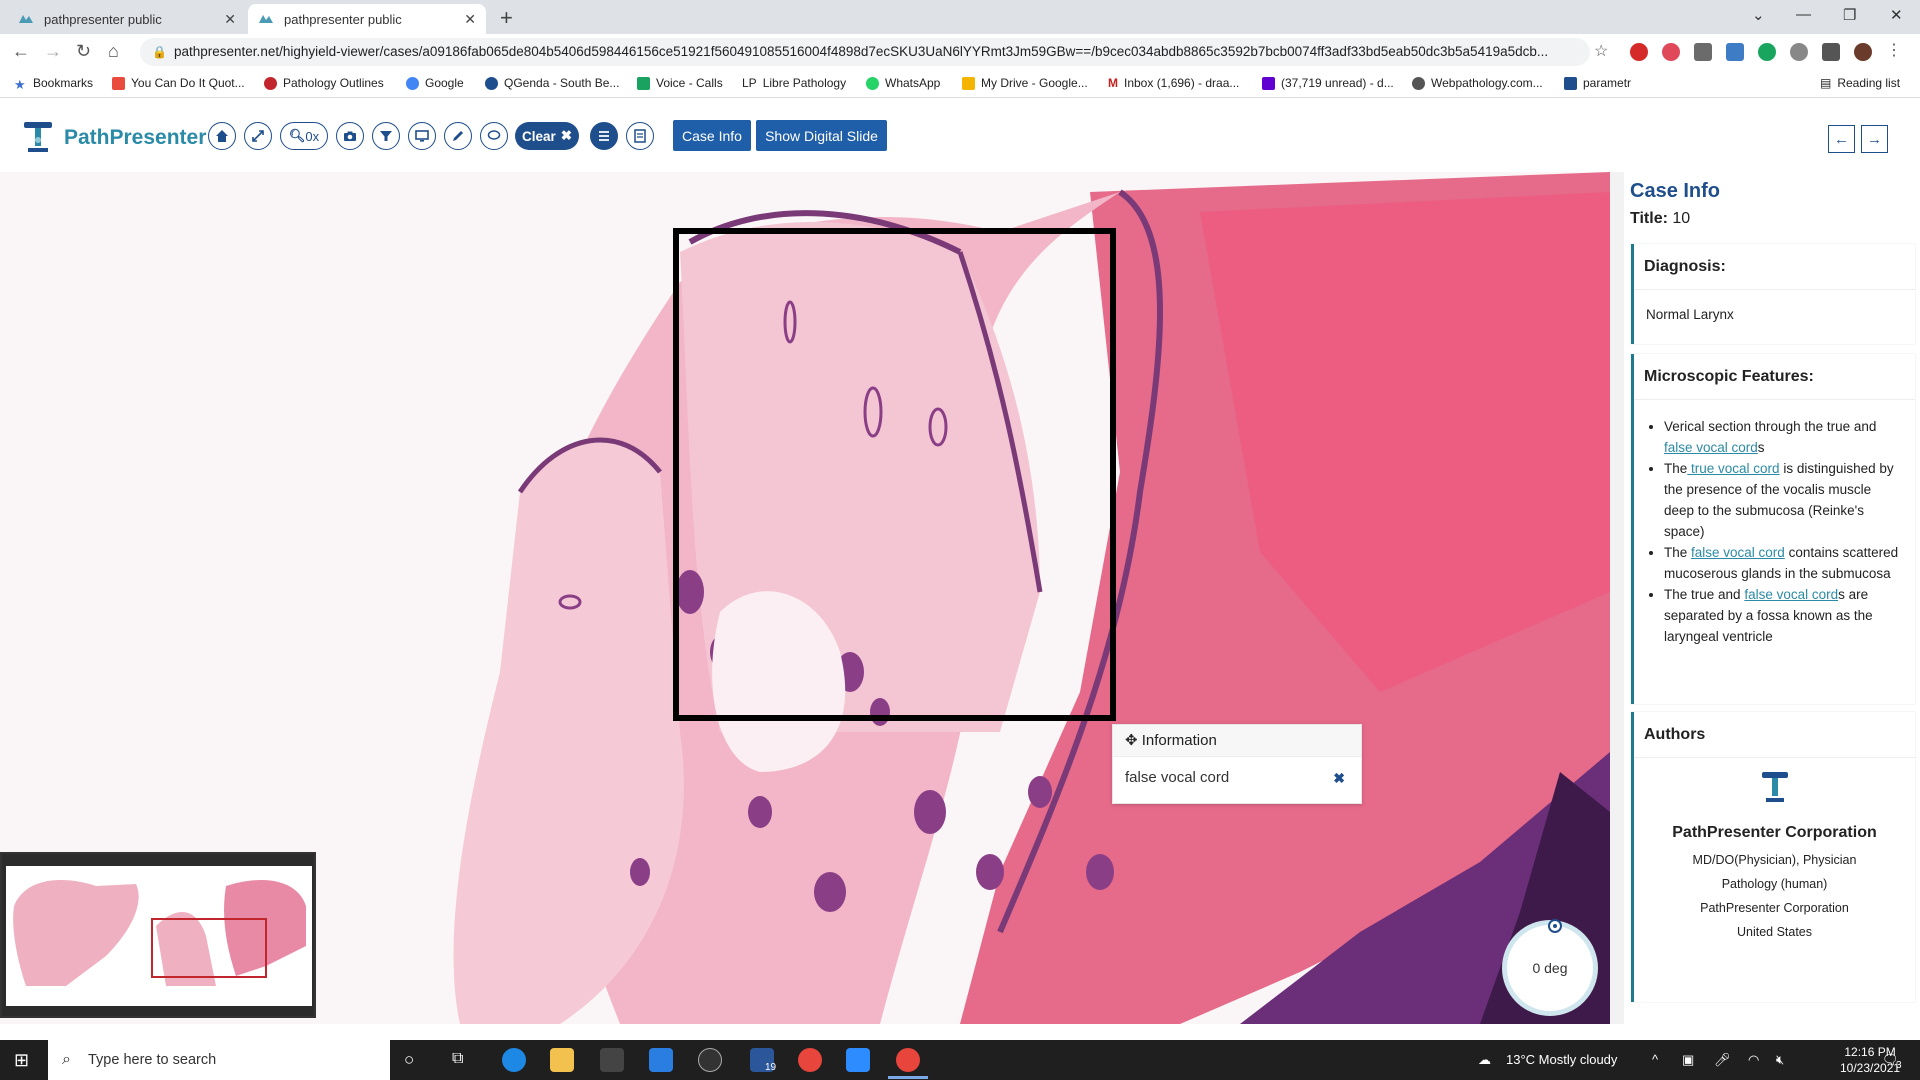 The width and height of the screenshot is (1920, 1080). I want to click on restore-icon: ❐, so click(1849, 15).